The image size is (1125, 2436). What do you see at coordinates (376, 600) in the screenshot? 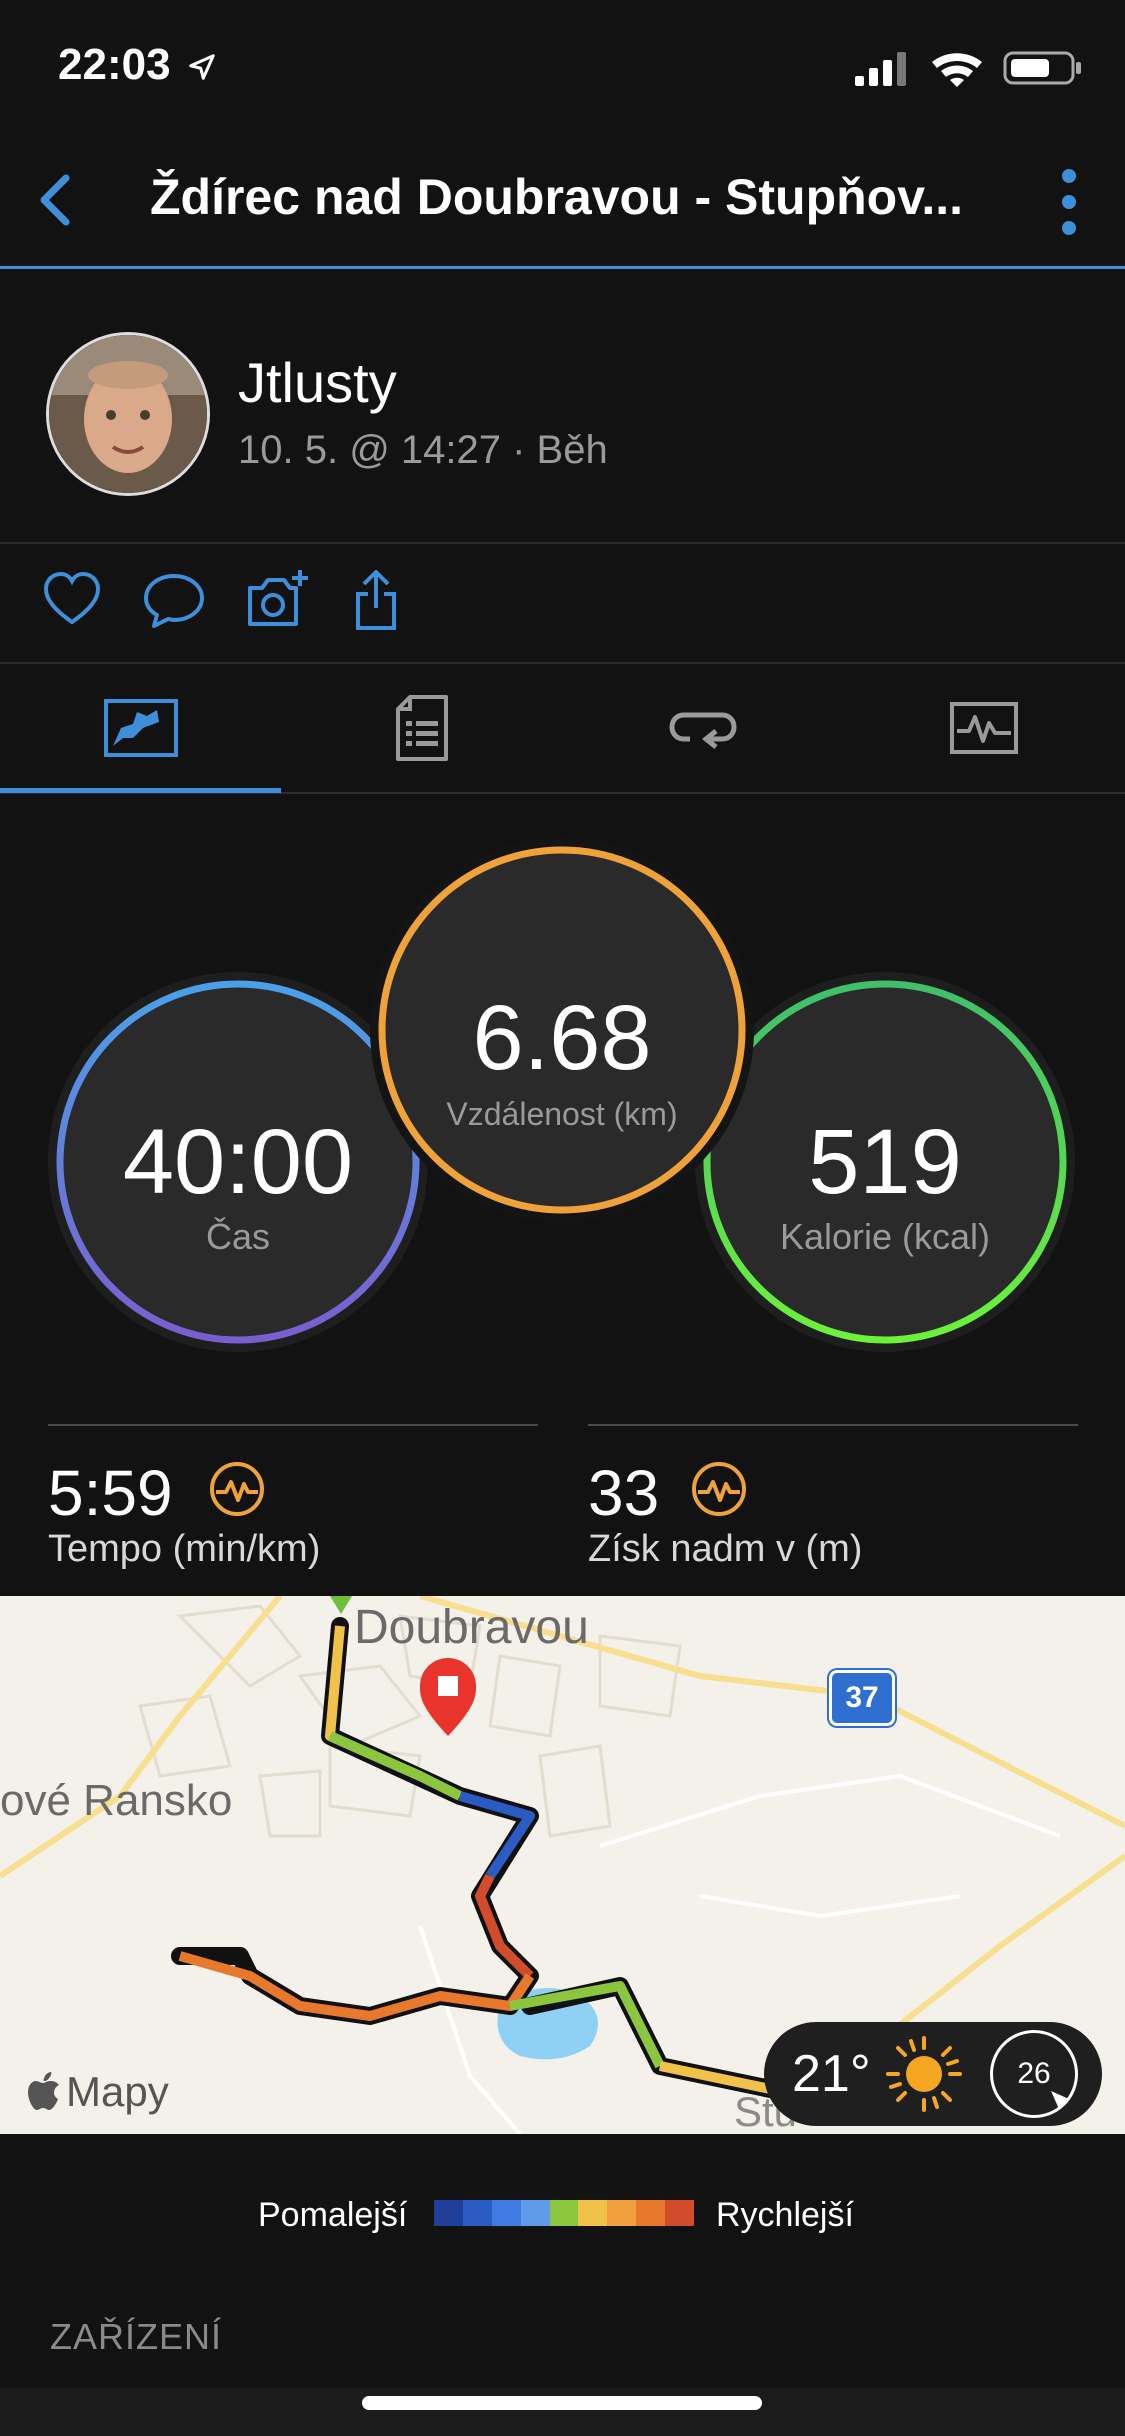
I see `share-icon` at bounding box center [376, 600].